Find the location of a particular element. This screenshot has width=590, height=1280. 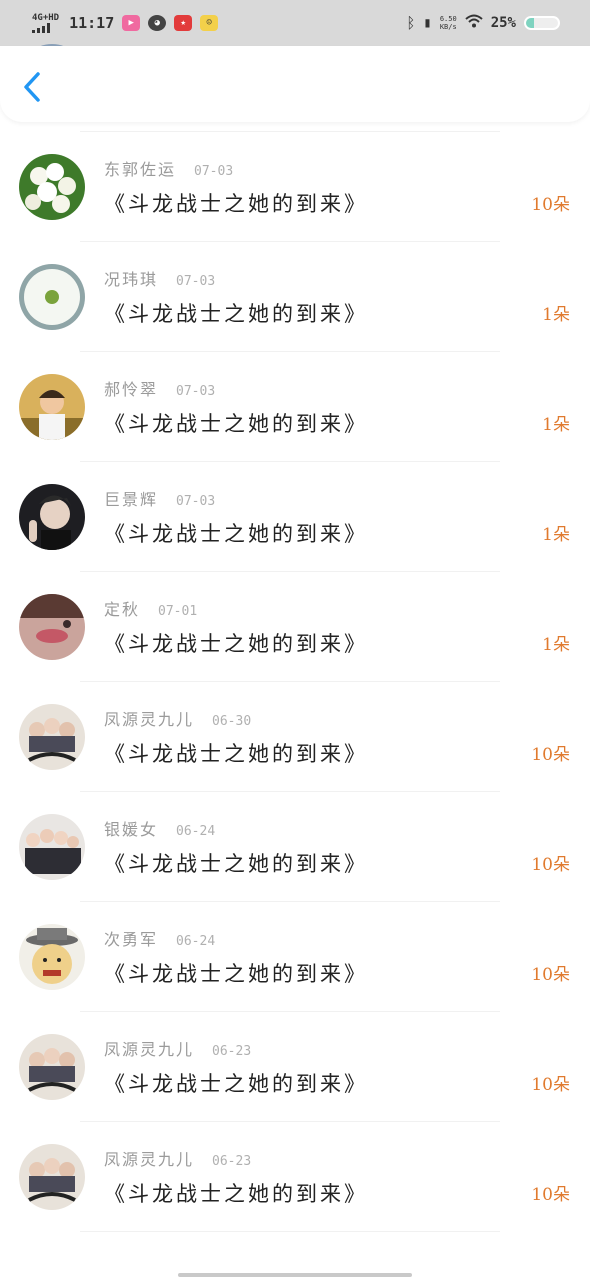

list-item: 定秋 07-01 《斗龙战士之她的到来》 1朵 is located at coordinates (295, 627).